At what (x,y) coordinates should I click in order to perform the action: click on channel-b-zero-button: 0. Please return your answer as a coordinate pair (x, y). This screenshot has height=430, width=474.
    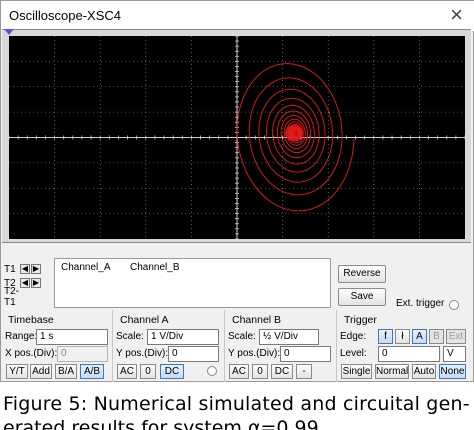
    Looking at the image, I should click on (260, 371).